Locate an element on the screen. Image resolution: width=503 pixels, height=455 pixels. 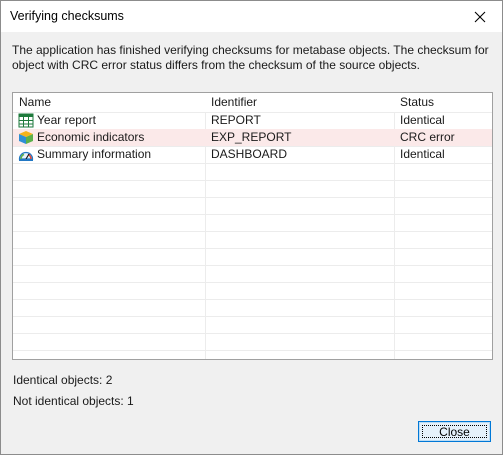
gauge-icon is located at coordinates (26, 156).